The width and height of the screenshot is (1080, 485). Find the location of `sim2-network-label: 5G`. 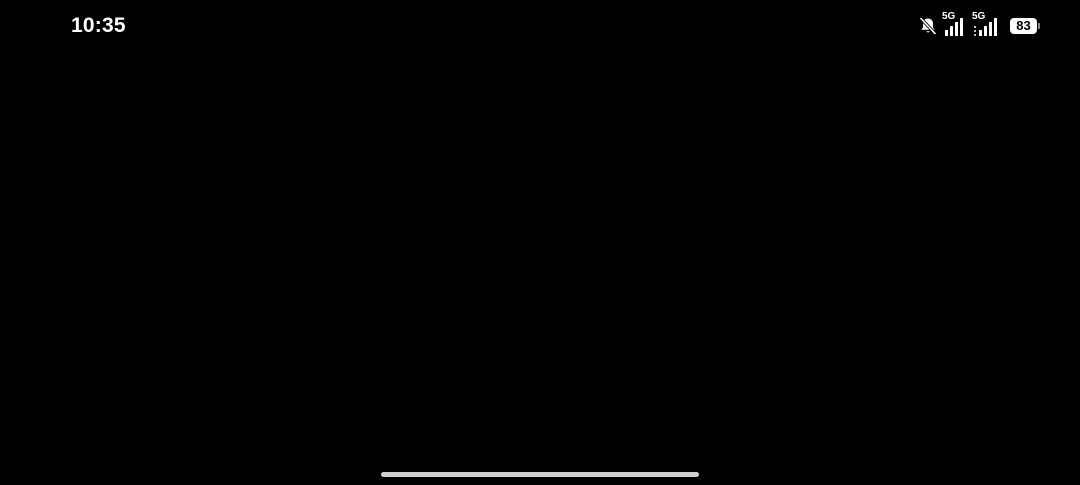

sim2-network-label: 5G is located at coordinates (979, 16).